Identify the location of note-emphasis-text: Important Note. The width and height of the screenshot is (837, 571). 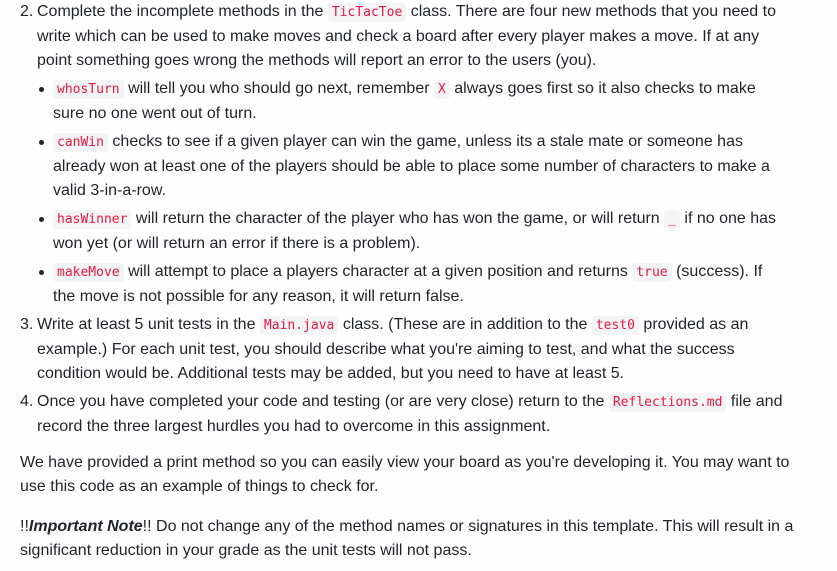
(85, 526).